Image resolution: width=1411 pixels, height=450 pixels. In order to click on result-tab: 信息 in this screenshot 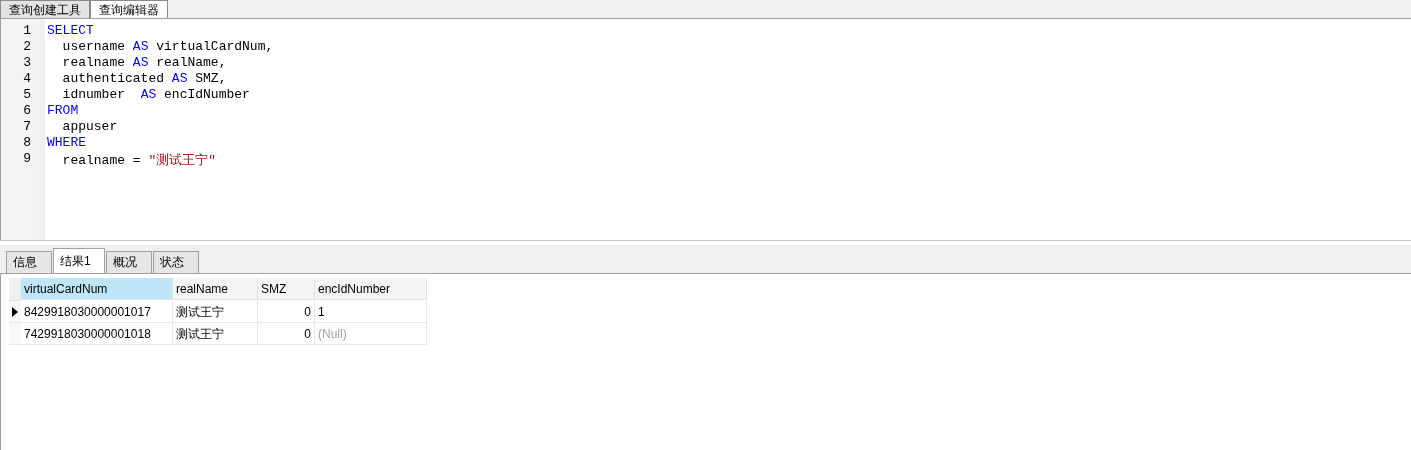, I will do `click(29, 262)`.